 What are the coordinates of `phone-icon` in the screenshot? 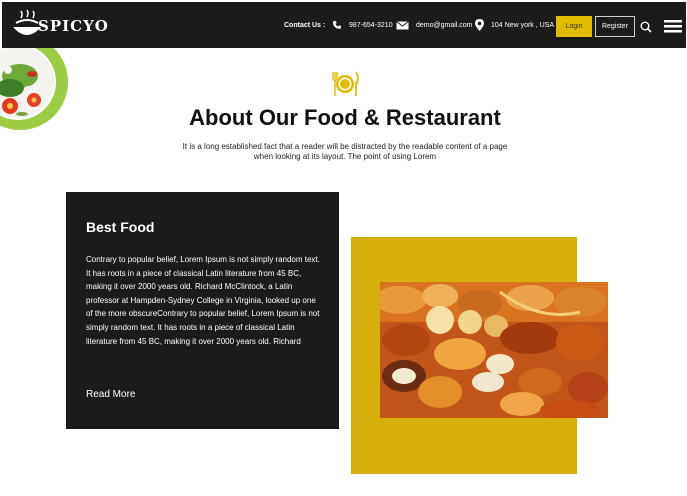 It's located at (337, 25).